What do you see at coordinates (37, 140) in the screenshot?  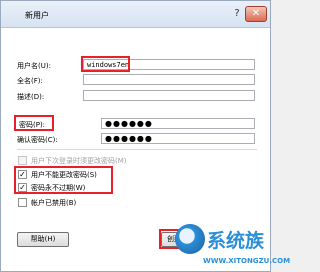 I see `confirm-password-label: 确认密码(C):` at bounding box center [37, 140].